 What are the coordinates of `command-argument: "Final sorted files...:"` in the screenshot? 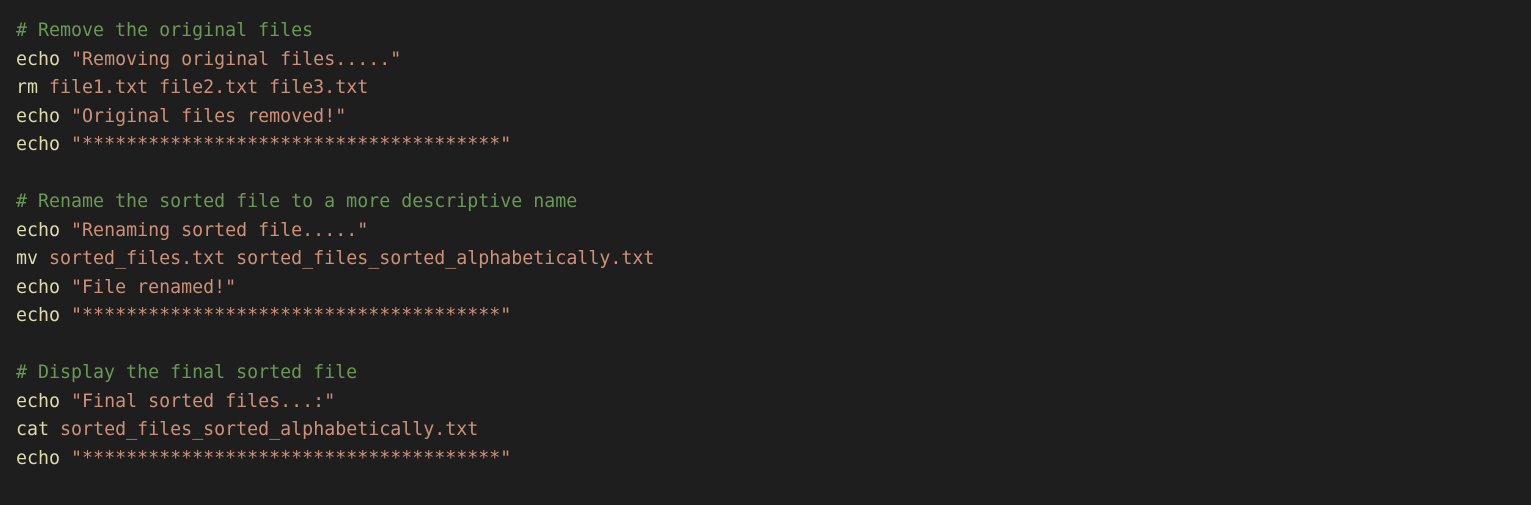 It's located at (203, 401).